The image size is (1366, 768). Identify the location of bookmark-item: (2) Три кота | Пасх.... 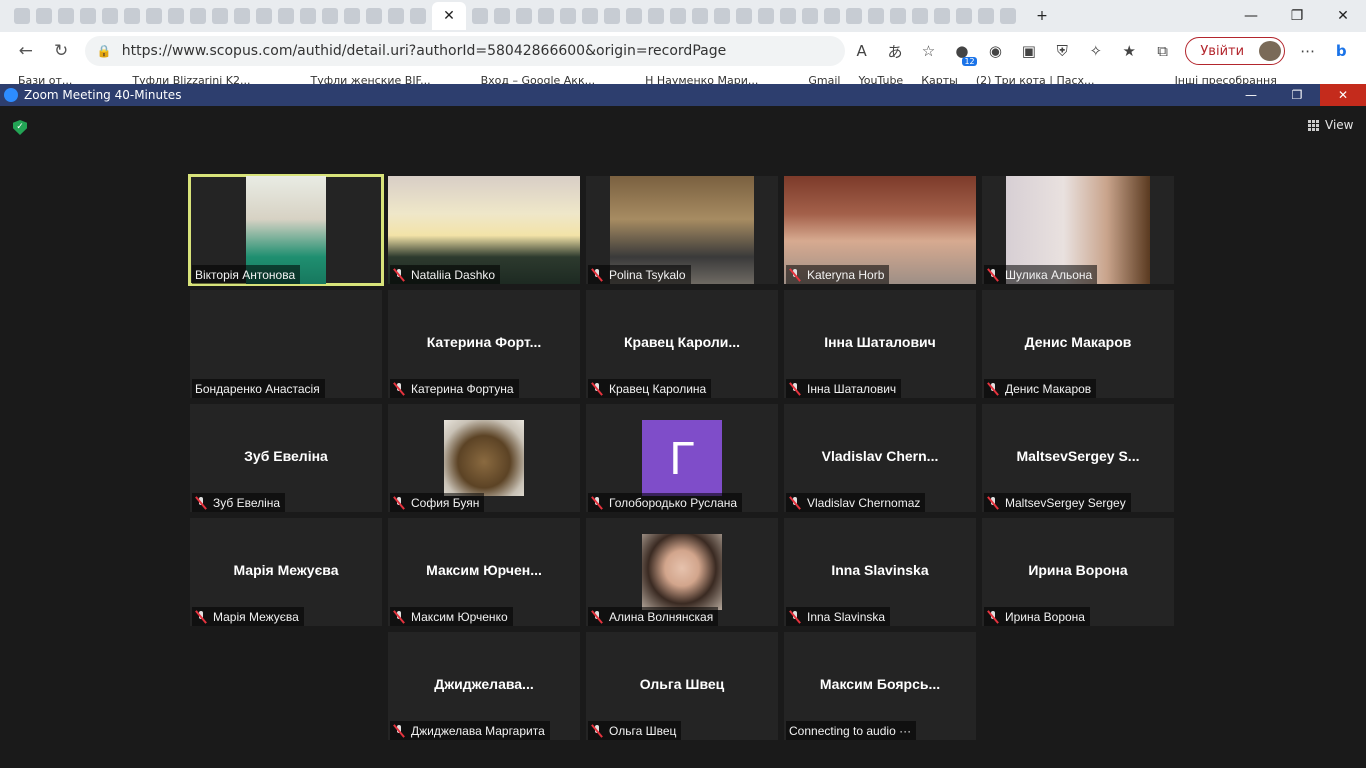
(1035, 79).